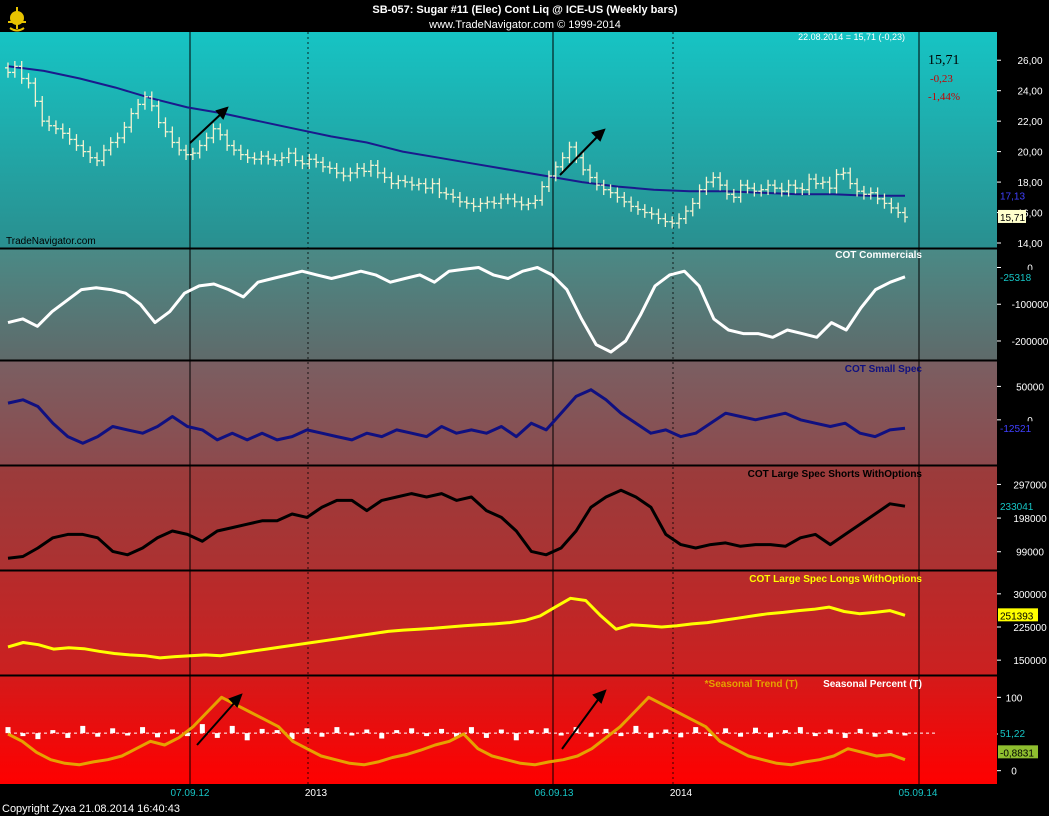 This screenshot has height=816, width=1049. I want to click on y-tick-label: 50000, so click(1030, 387).